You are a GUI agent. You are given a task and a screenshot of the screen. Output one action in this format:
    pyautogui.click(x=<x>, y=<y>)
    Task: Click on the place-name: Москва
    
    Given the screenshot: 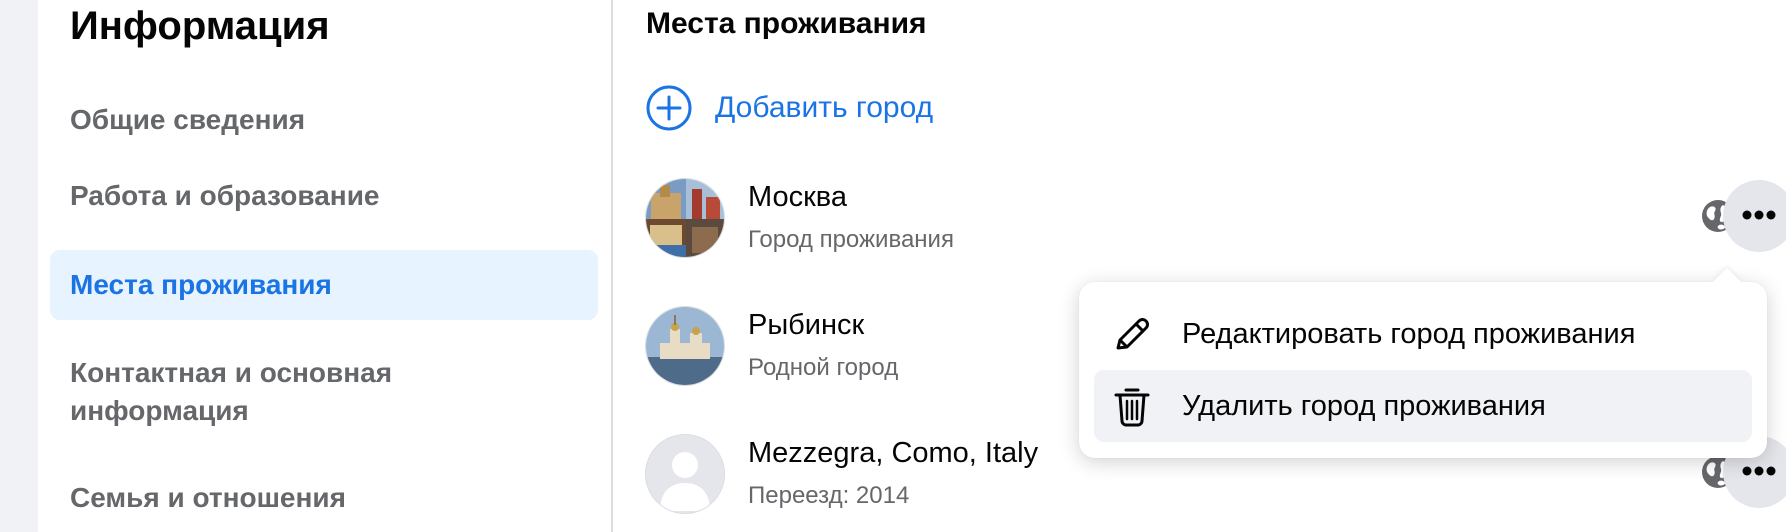 What is the action you would take?
    pyautogui.click(x=798, y=197)
    